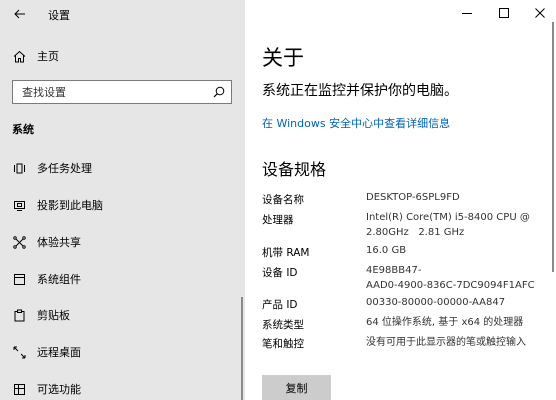 The width and height of the screenshot is (556, 400). I want to click on spec-value-system-type: 64 位操作系统, 基于 x64 的处理器, so click(444, 322).